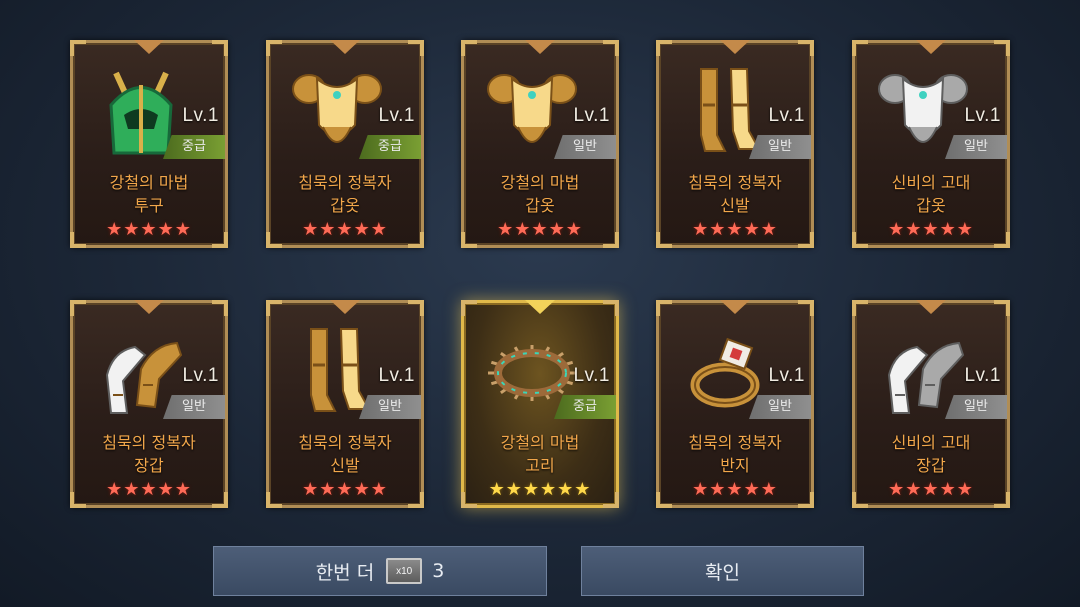 The image size is (1080, 607). I want to click on item-name: 침묵의 정복자 반지, so click(735, 454).